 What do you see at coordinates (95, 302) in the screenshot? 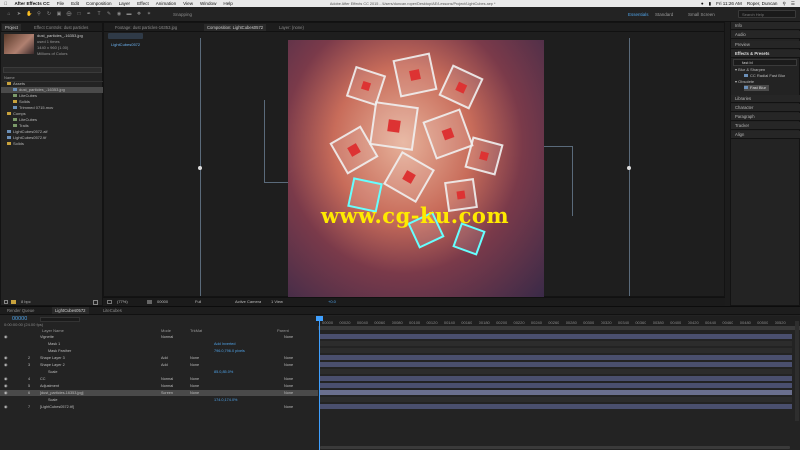
I see `trash-icon` at bounding box center [95, 302].